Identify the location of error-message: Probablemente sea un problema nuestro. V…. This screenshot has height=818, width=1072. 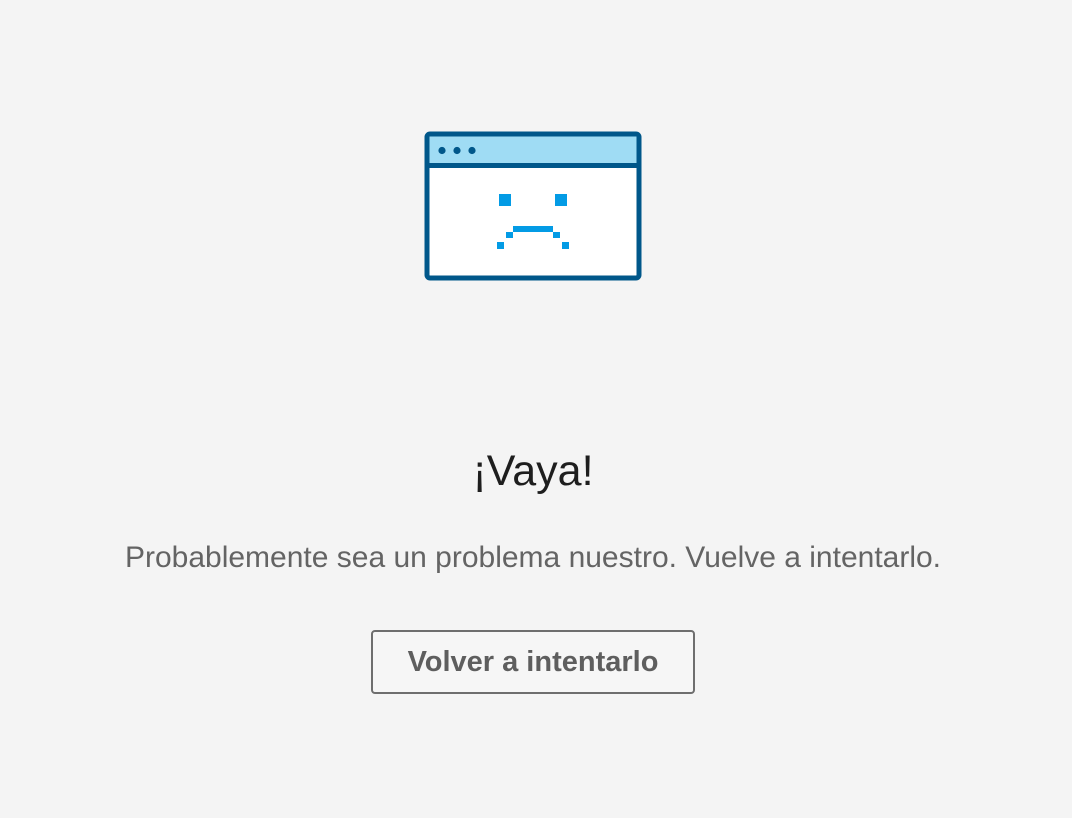
(533, 557).